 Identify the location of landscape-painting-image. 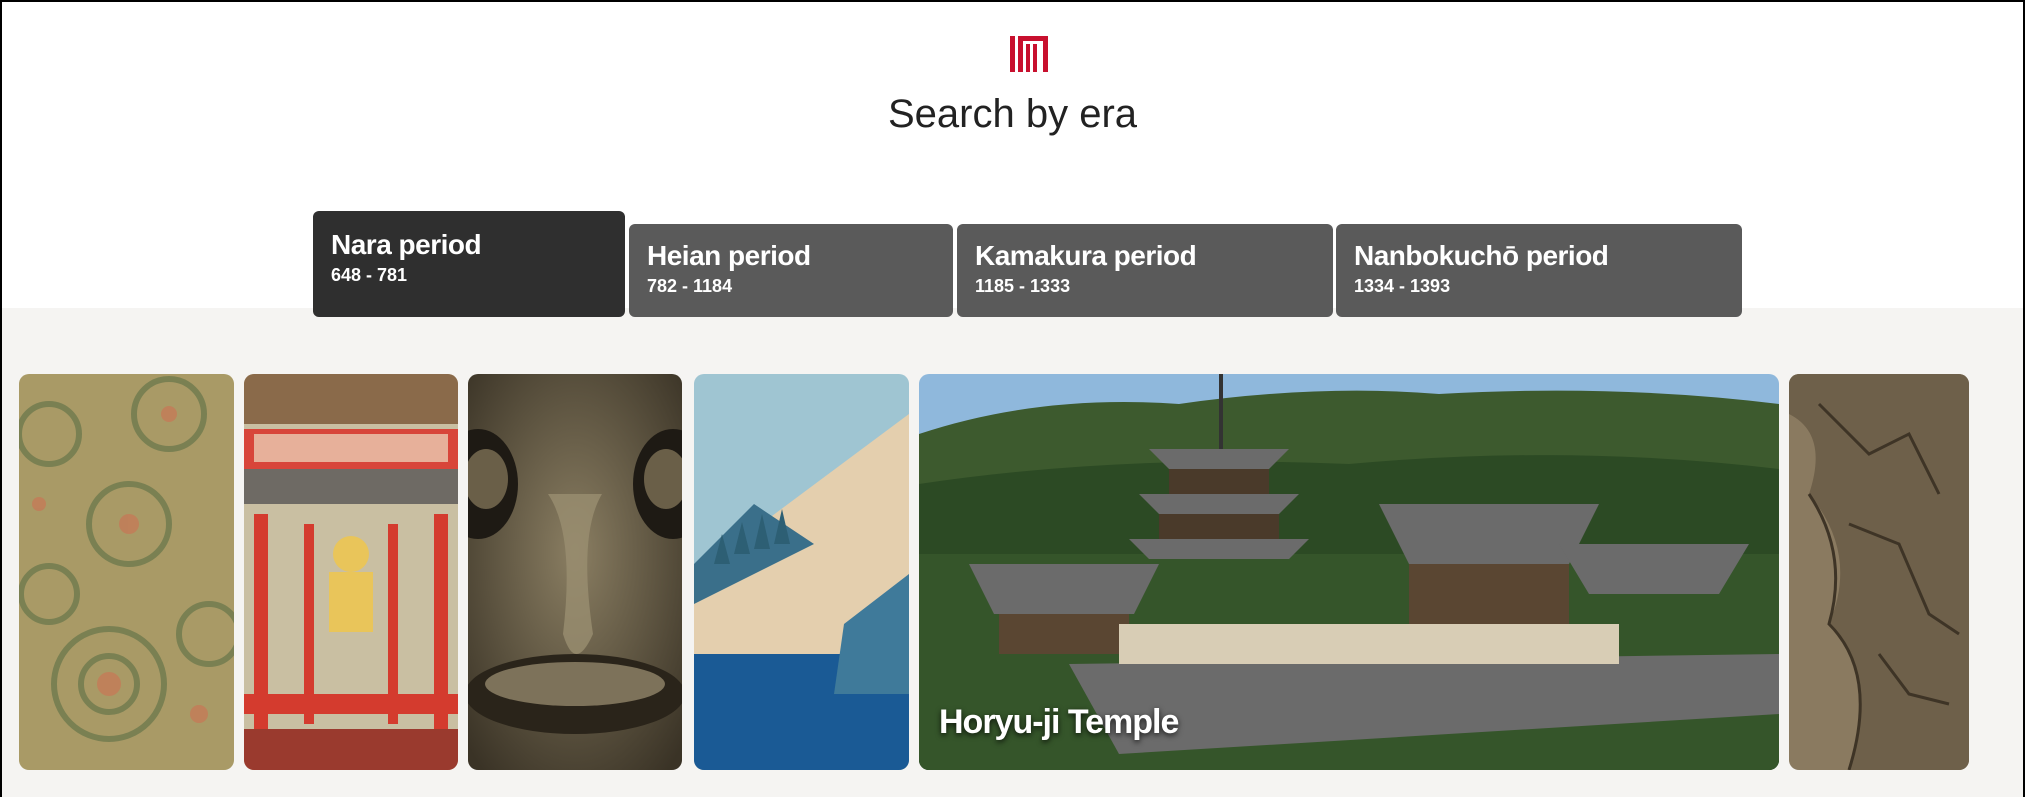
(801, 572).